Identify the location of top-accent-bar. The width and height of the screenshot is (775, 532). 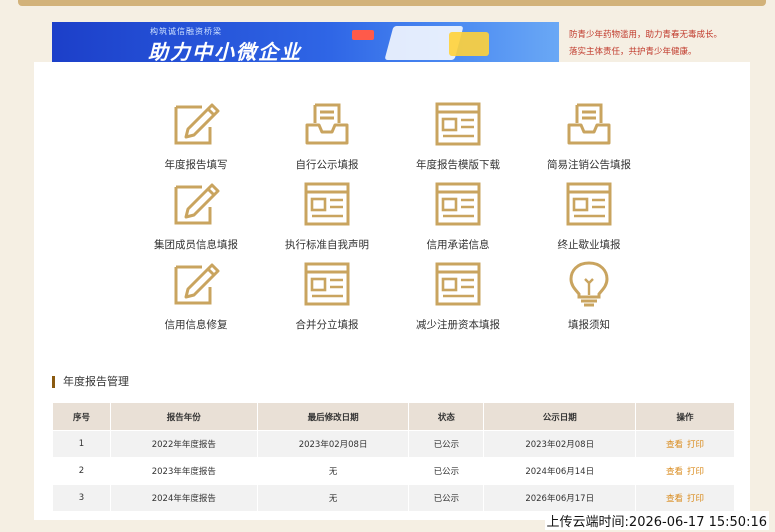
(392, 3).